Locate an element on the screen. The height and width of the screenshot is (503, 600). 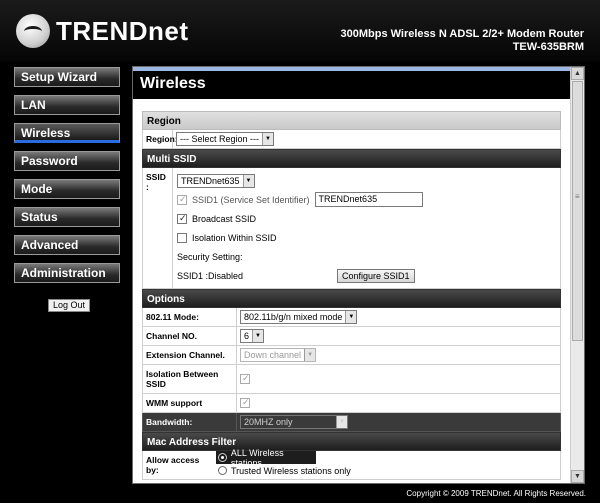
main-title-bar: Wireless is located at coordinates (358, 83).